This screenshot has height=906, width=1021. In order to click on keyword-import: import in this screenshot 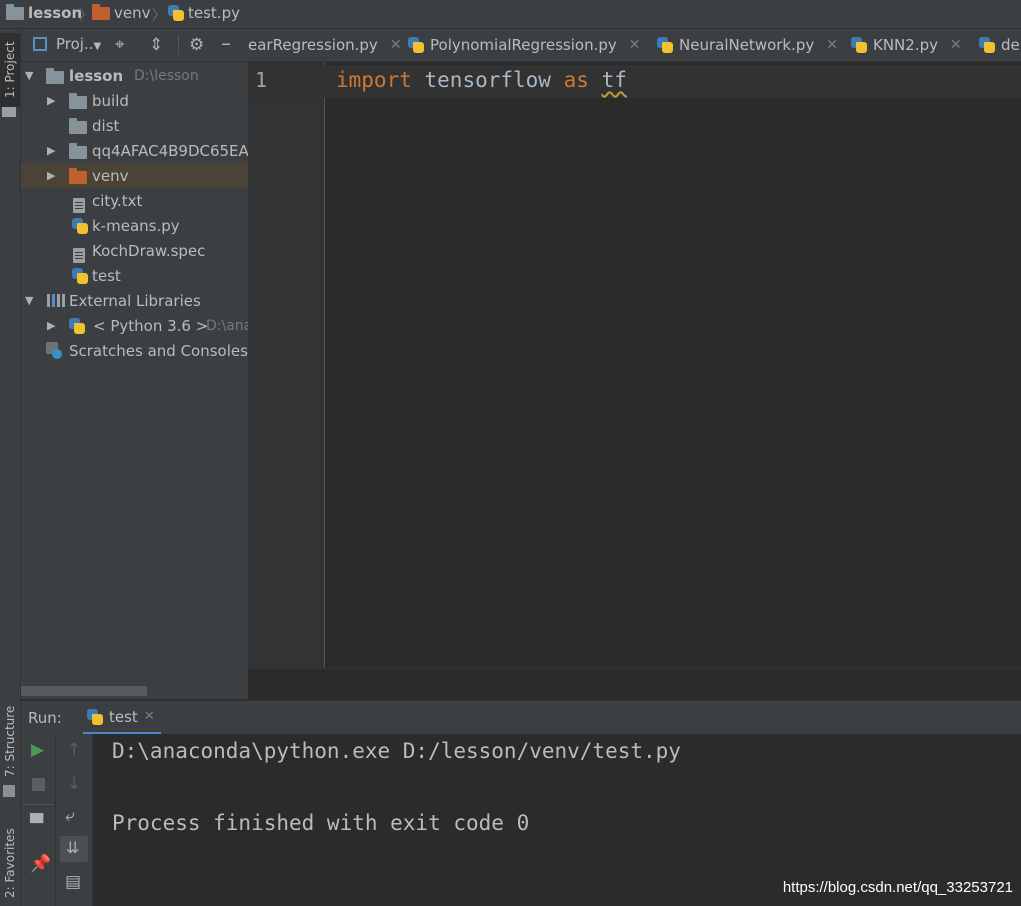, I will do `click(374, 80)`.